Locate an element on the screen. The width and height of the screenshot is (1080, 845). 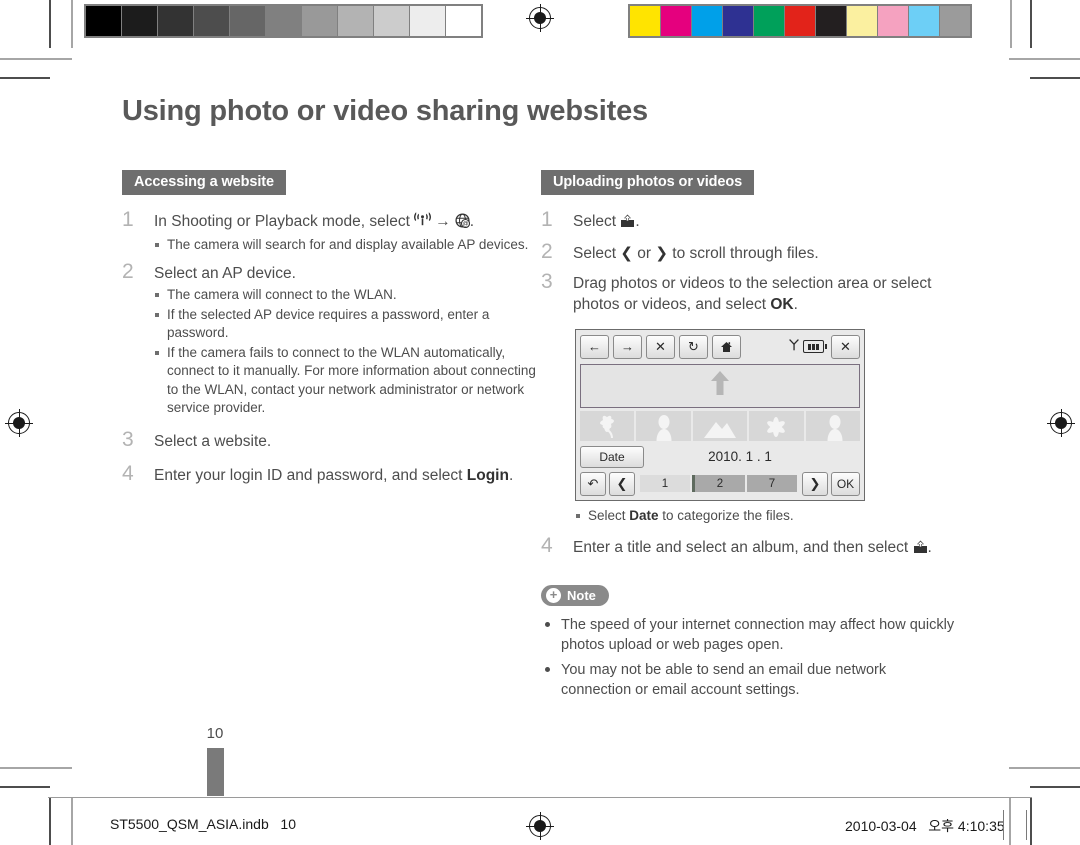
step-text-before: In Shooting or Playback mode, select is located at coordinates (284, 221).